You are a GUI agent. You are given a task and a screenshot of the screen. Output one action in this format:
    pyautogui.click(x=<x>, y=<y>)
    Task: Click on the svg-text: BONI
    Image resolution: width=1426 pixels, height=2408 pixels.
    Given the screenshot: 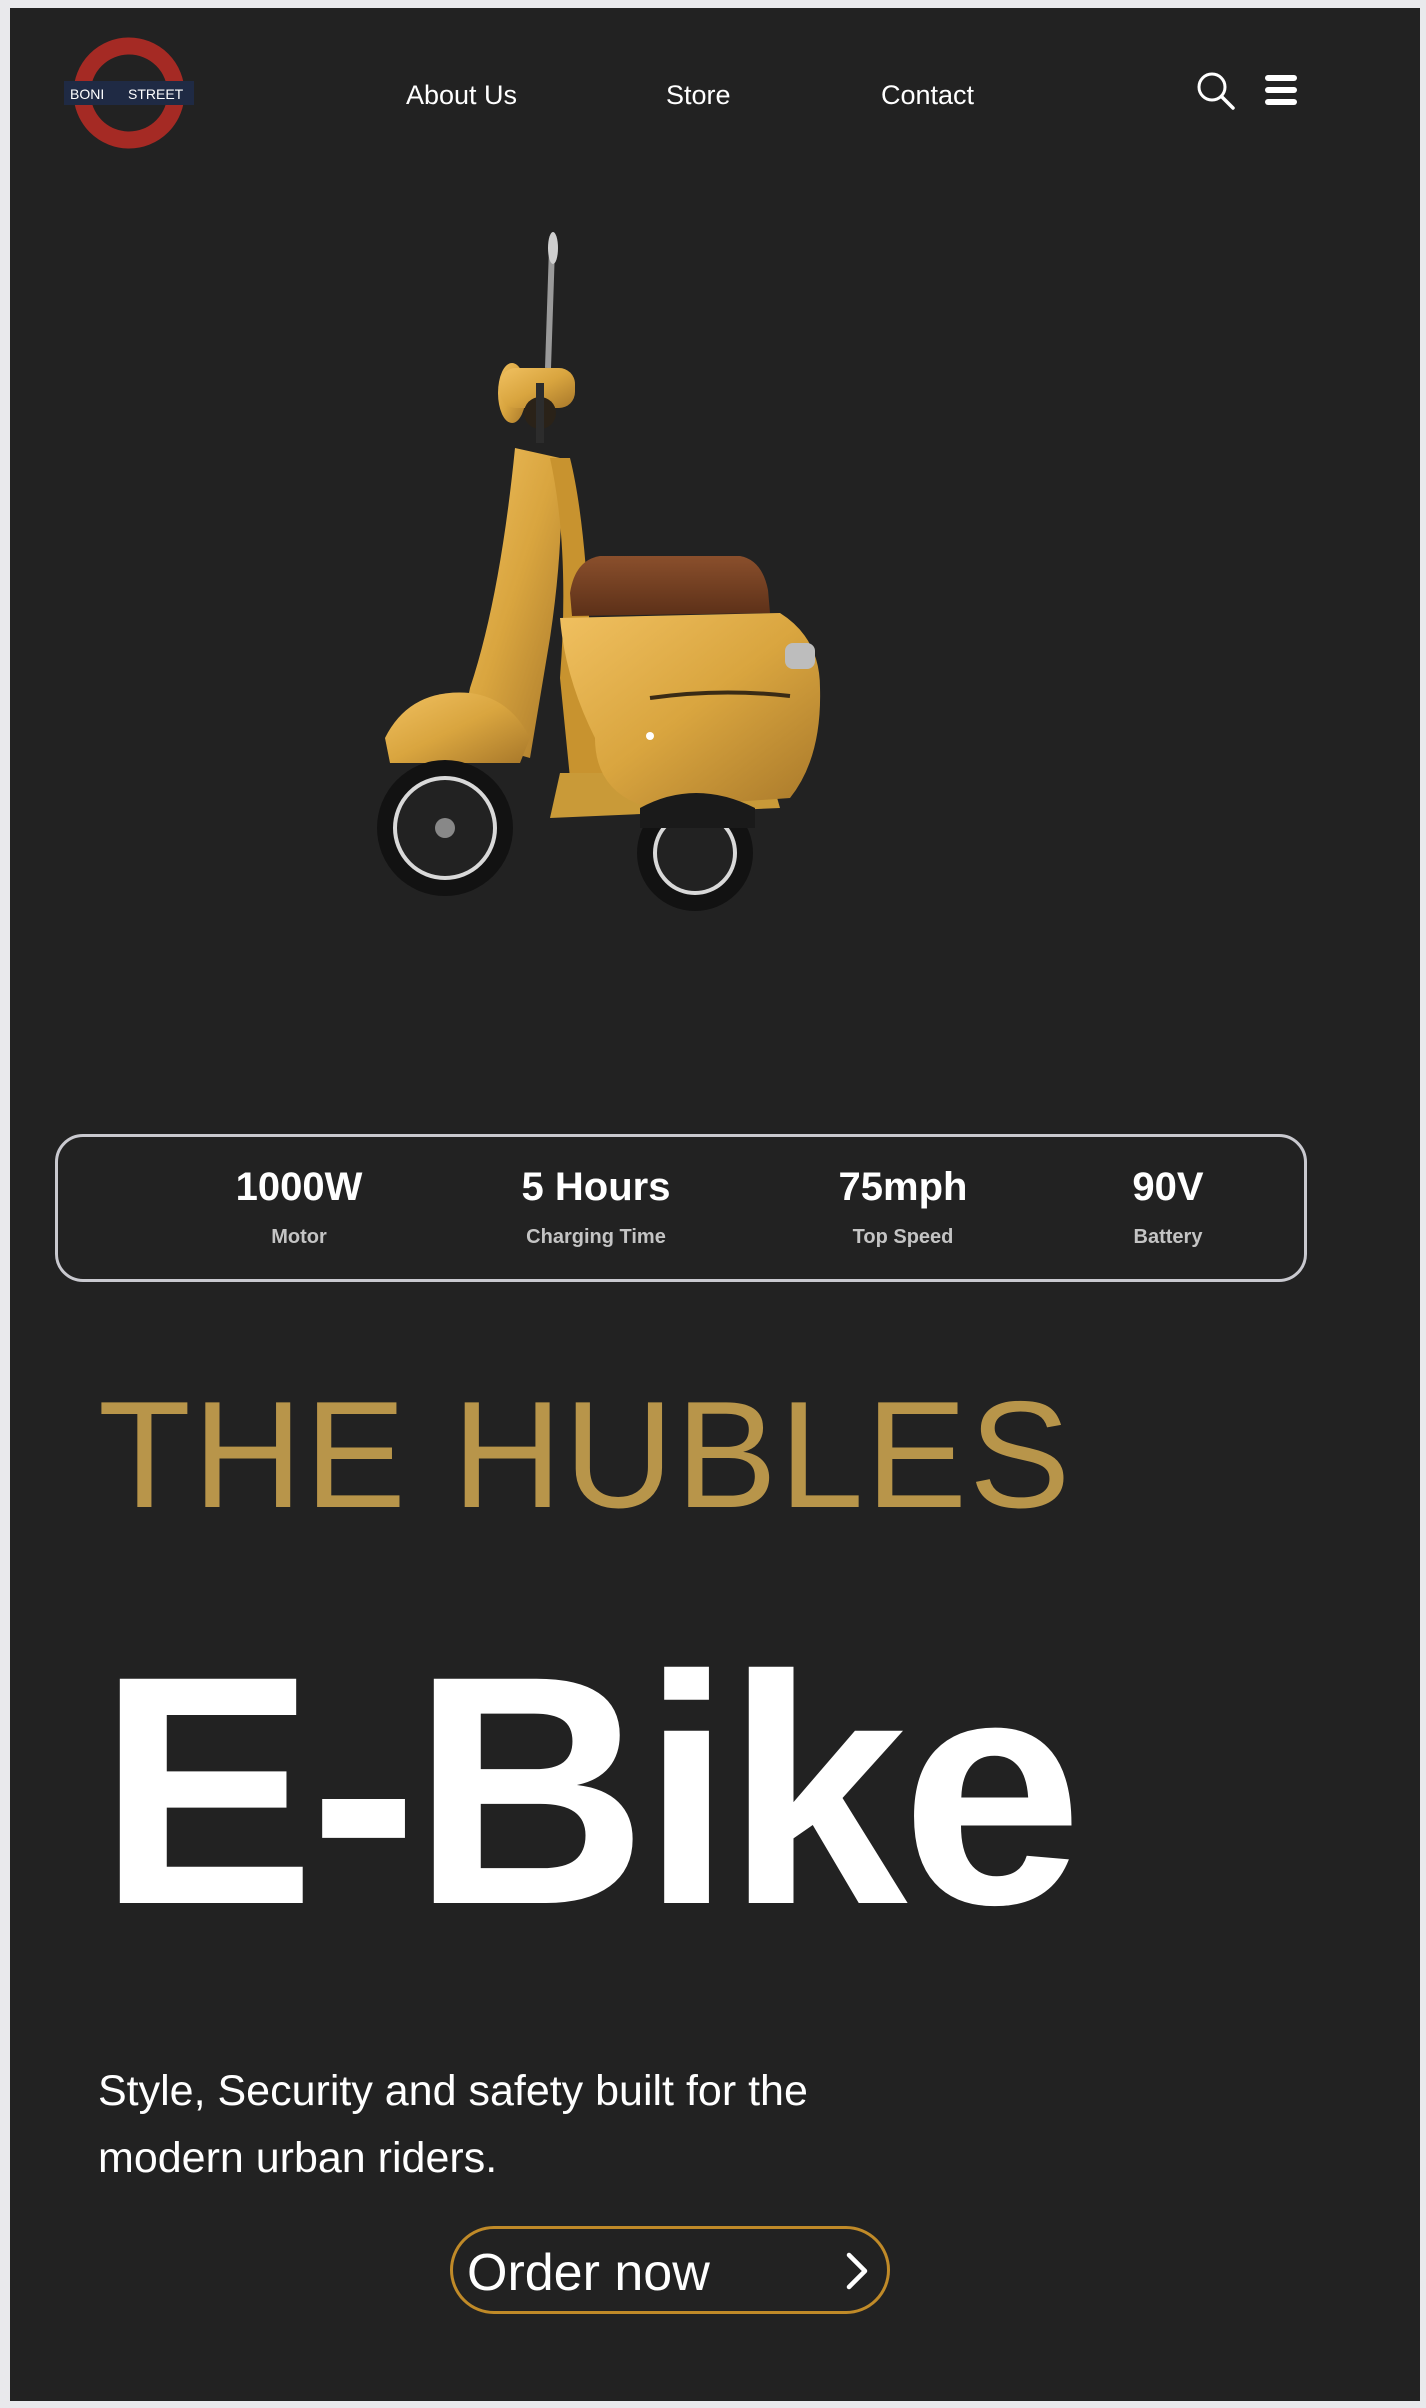 What is the action you would take?
    pyautogui.click(x=87, y=94)
    